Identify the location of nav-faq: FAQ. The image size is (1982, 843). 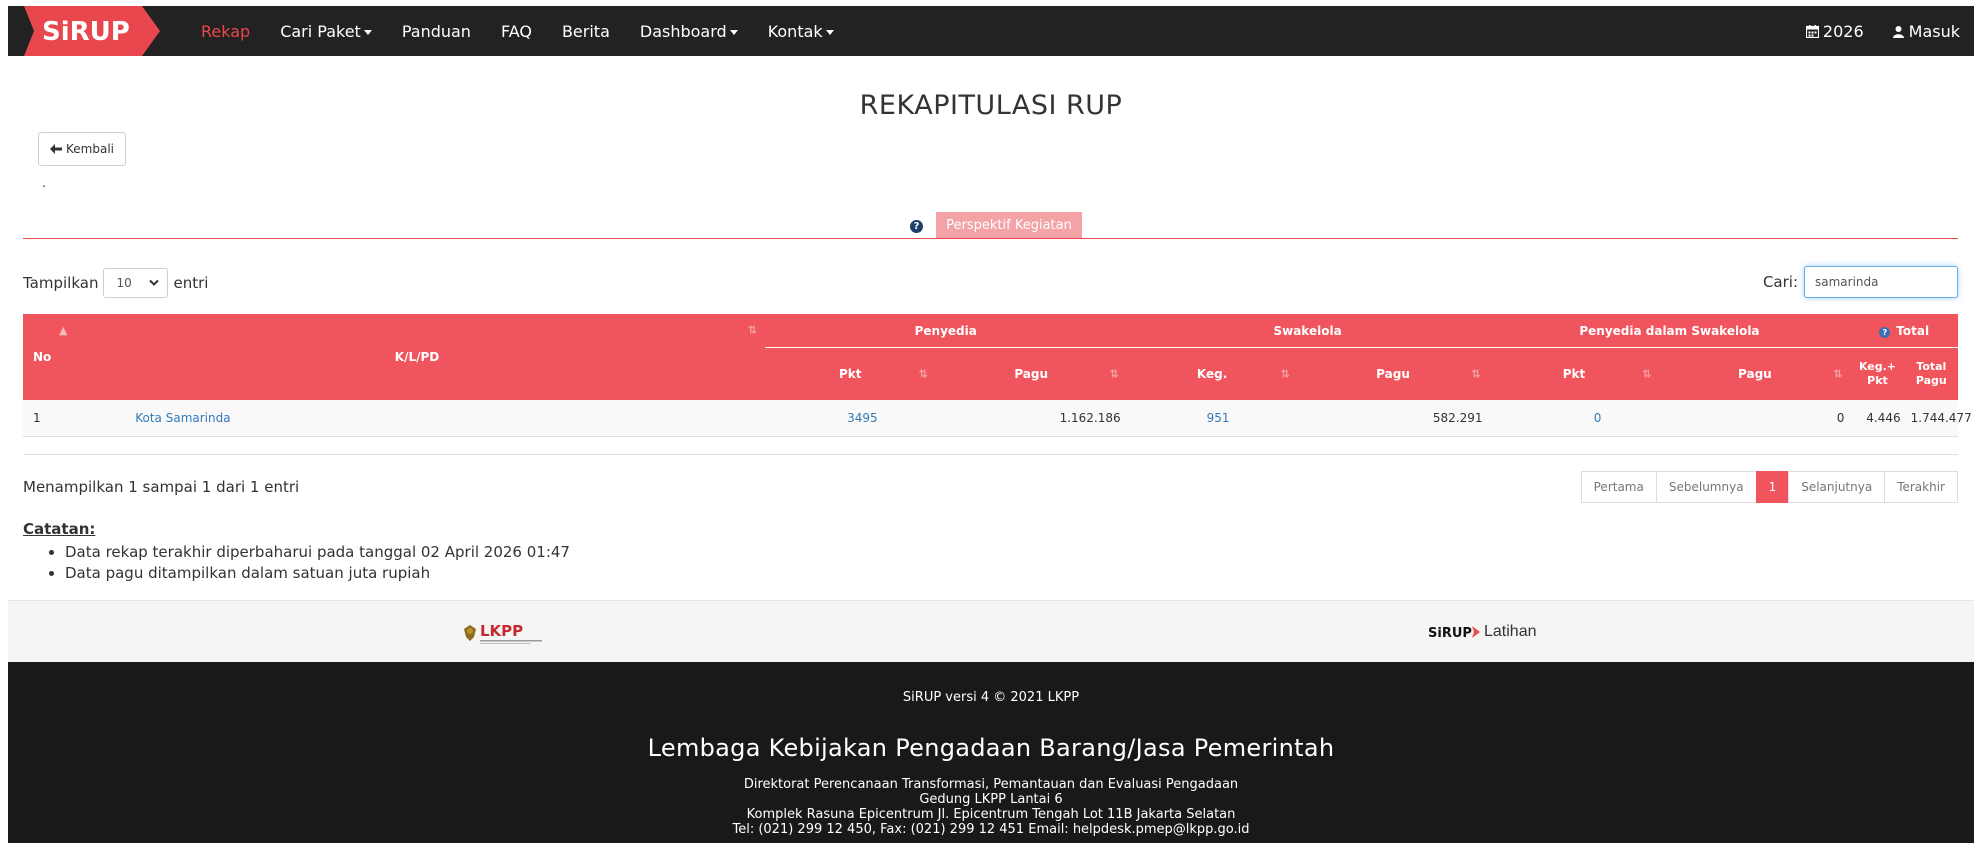
(516, 31).